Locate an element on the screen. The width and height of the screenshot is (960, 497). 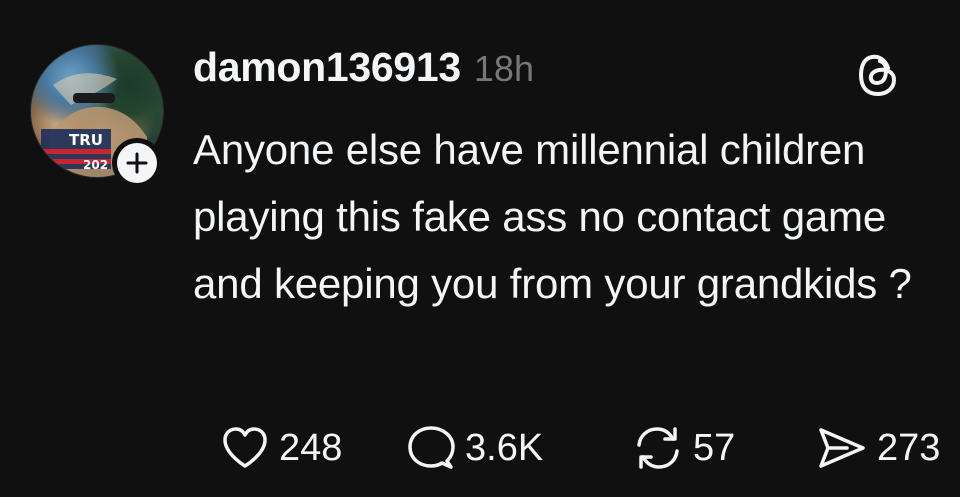
reply-count: 3.6K is located at coordinates (504, 447).